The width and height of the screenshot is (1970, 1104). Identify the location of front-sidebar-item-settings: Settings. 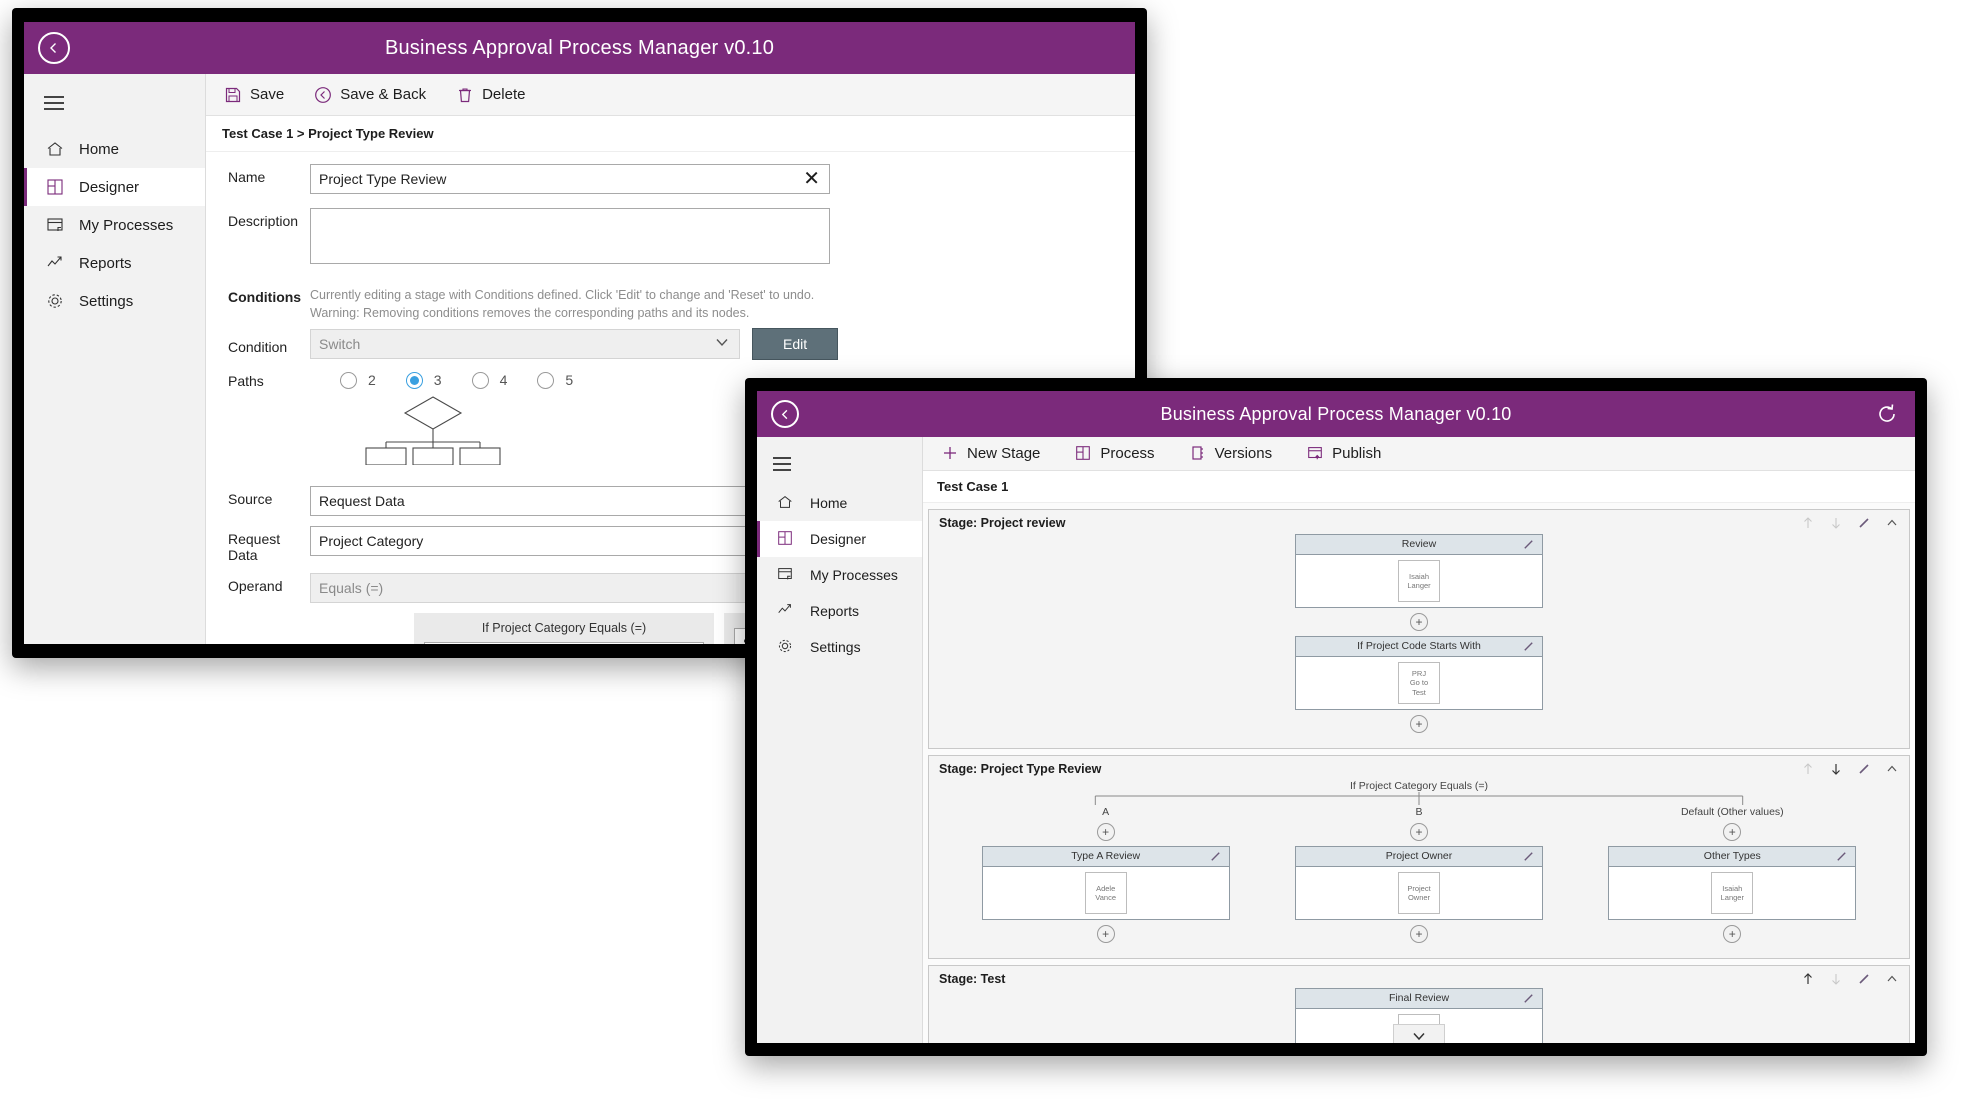
(839, 647).